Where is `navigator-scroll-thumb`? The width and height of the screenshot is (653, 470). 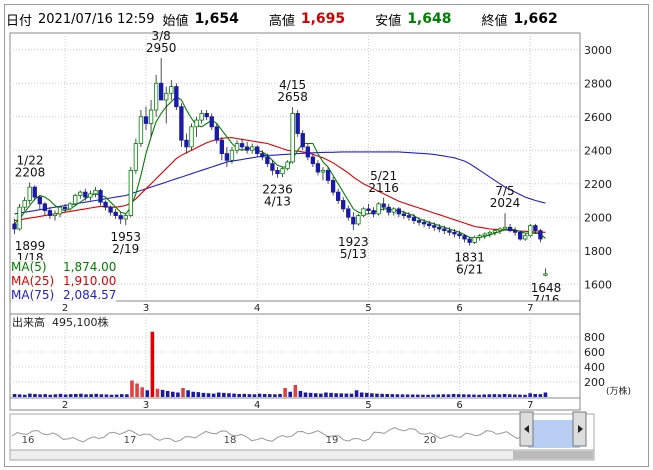
navigator-scroll-thumb is located at coordinates (553, 455).